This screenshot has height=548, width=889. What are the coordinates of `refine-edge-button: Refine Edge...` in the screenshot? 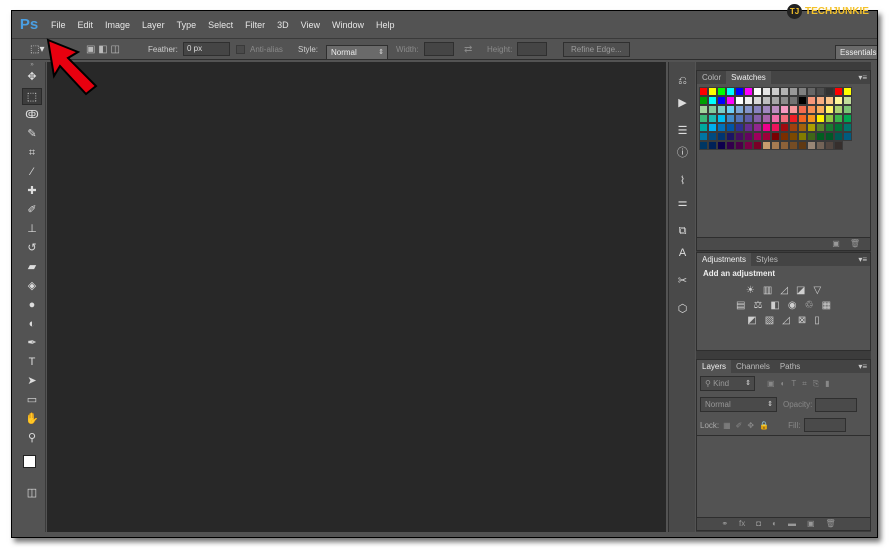 It's located at (596, 49).